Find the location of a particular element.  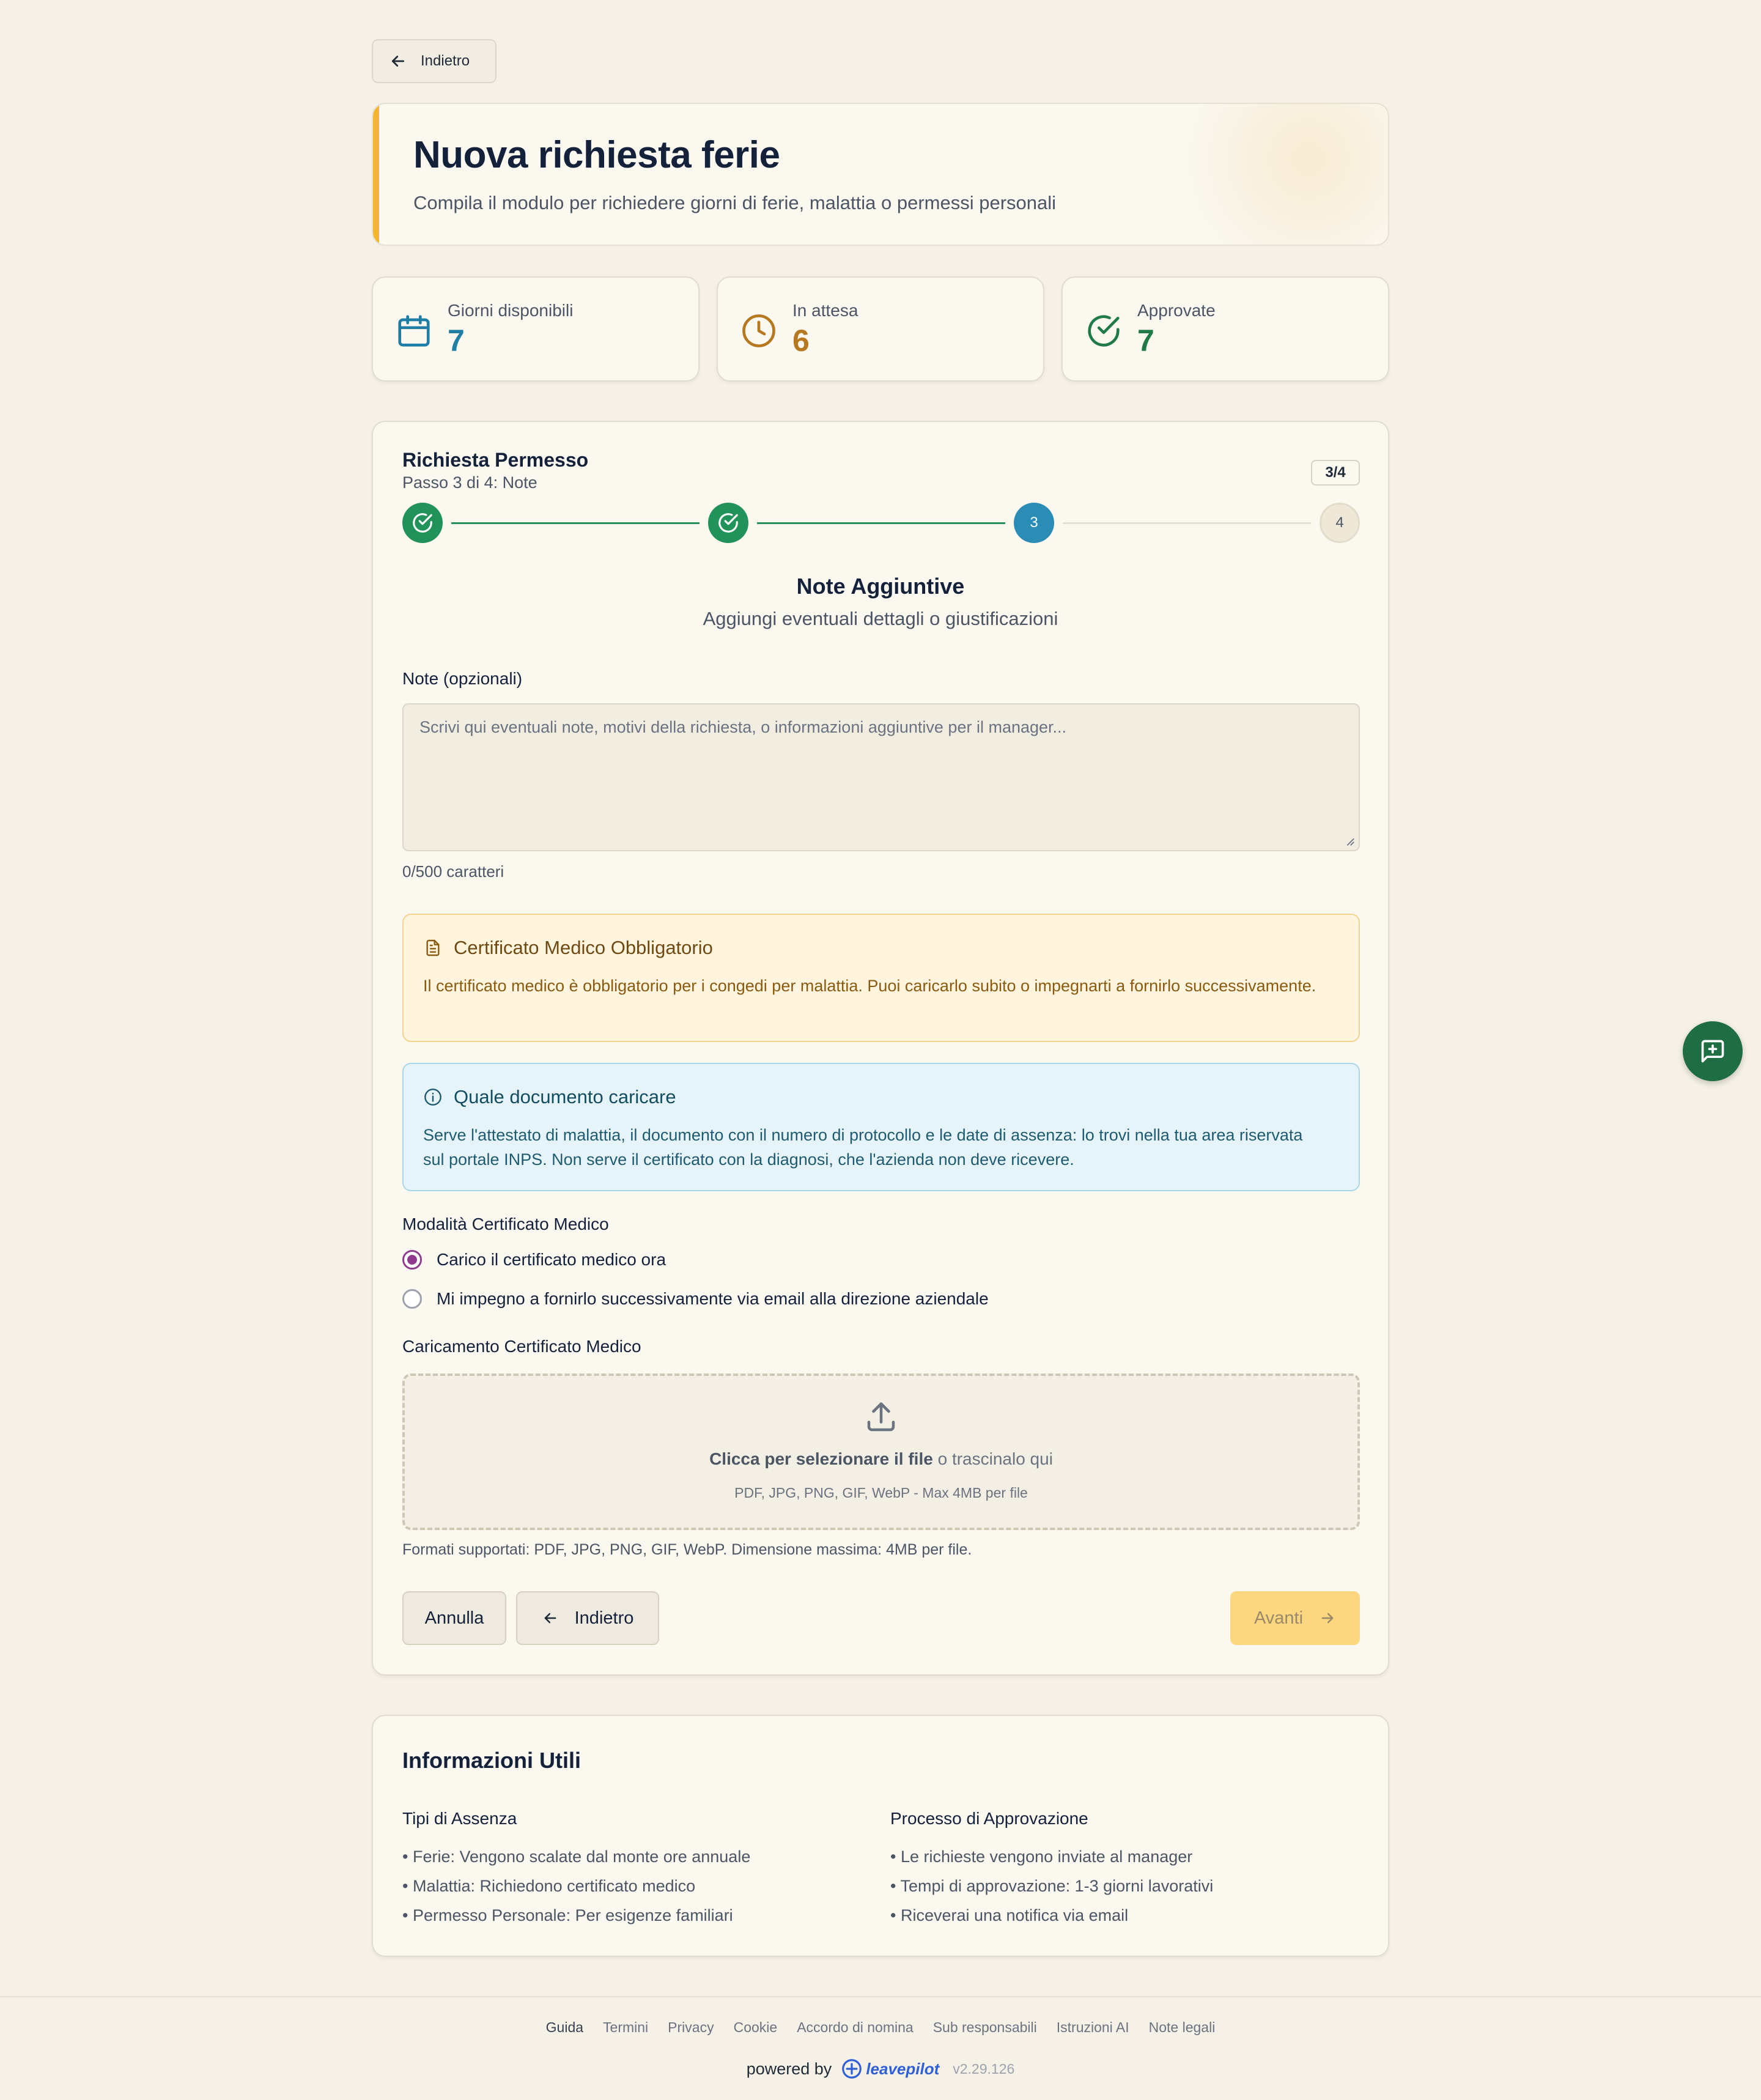

radio-upload-now: Carico il certificato medico ora is located at coordinates (534, 1260).